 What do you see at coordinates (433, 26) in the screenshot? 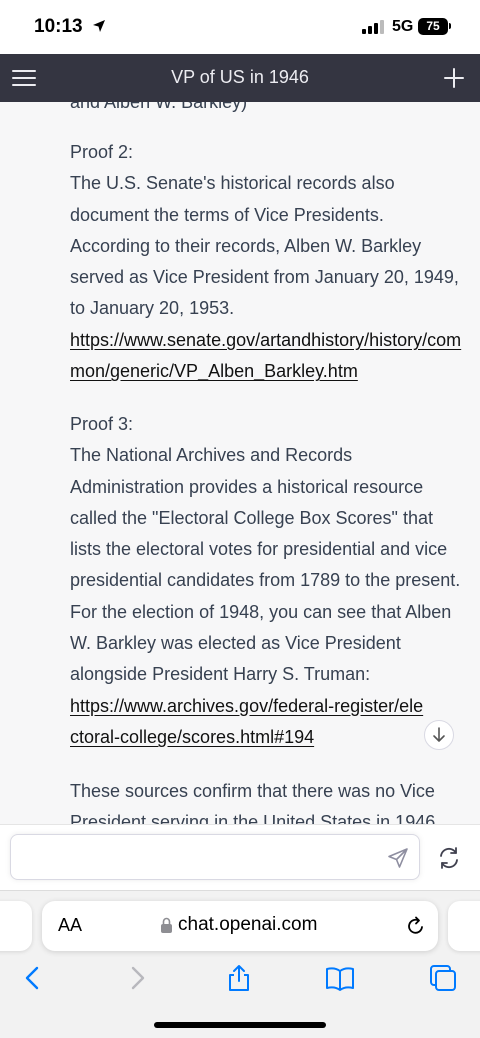
I see `battery-icon: 75` at bounding box center [433, 26].